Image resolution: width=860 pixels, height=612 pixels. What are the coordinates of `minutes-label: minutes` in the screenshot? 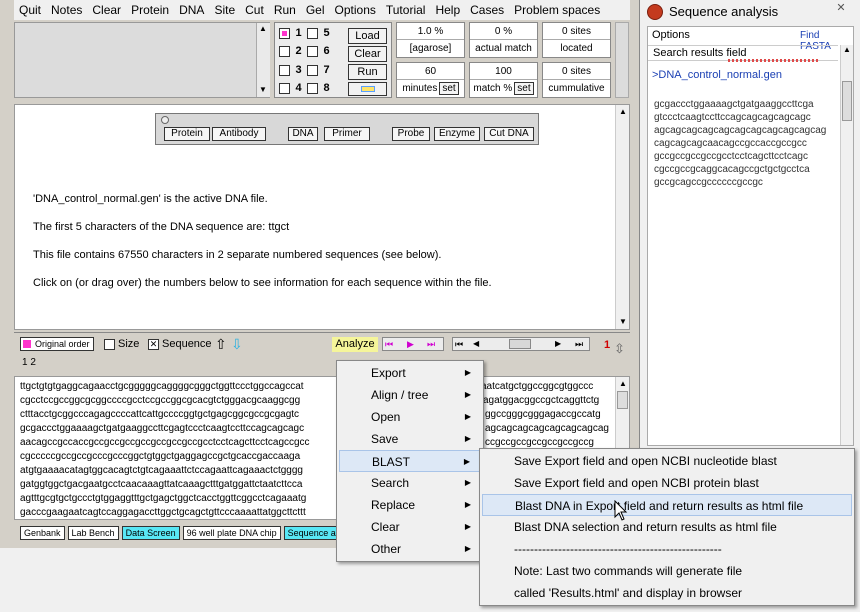 It's located at (420, 88).